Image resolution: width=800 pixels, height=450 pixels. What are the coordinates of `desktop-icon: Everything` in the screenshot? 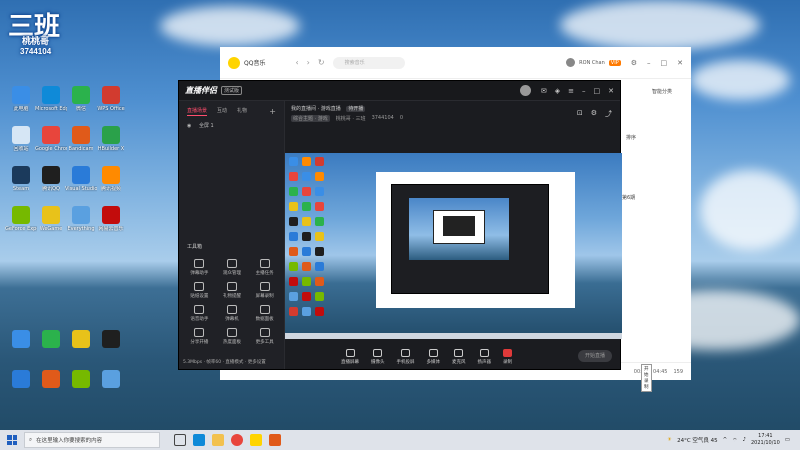 It's located at (81, 224).